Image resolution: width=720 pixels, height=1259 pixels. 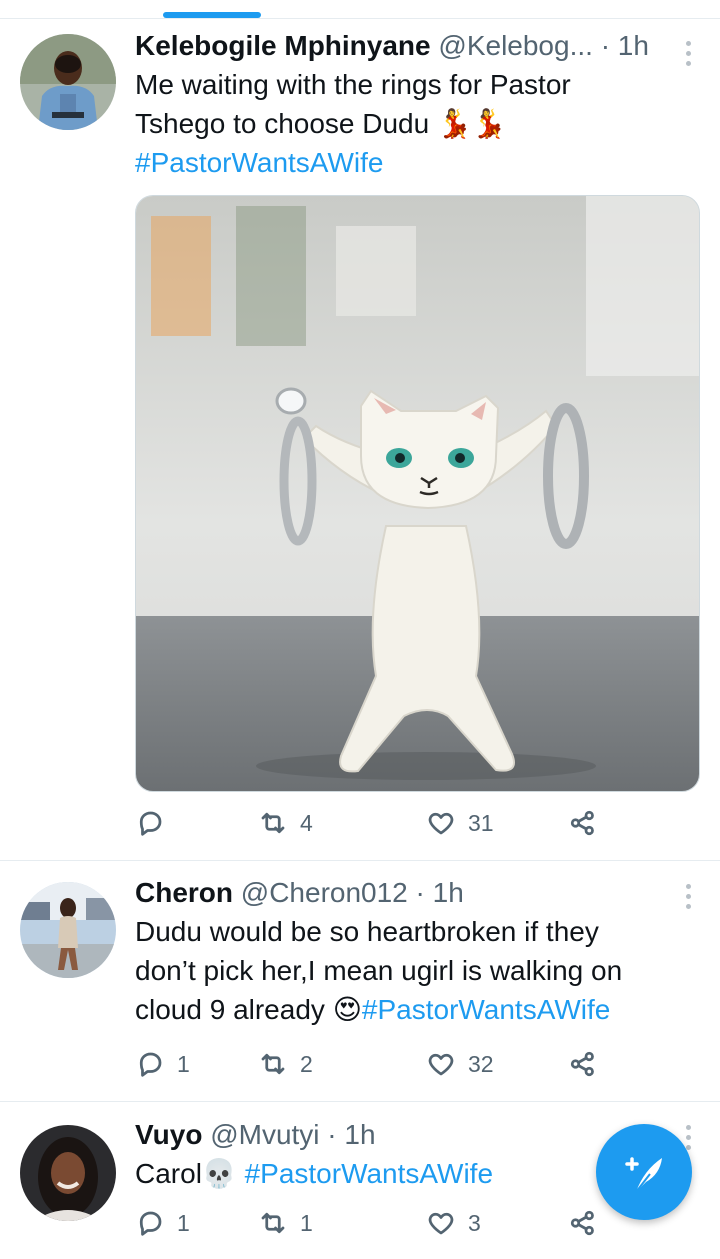 What do you see at coordinates (375, 828) in the screenshot?
I see `tweet-actions: 4 31` at bounding box center [375, 828].